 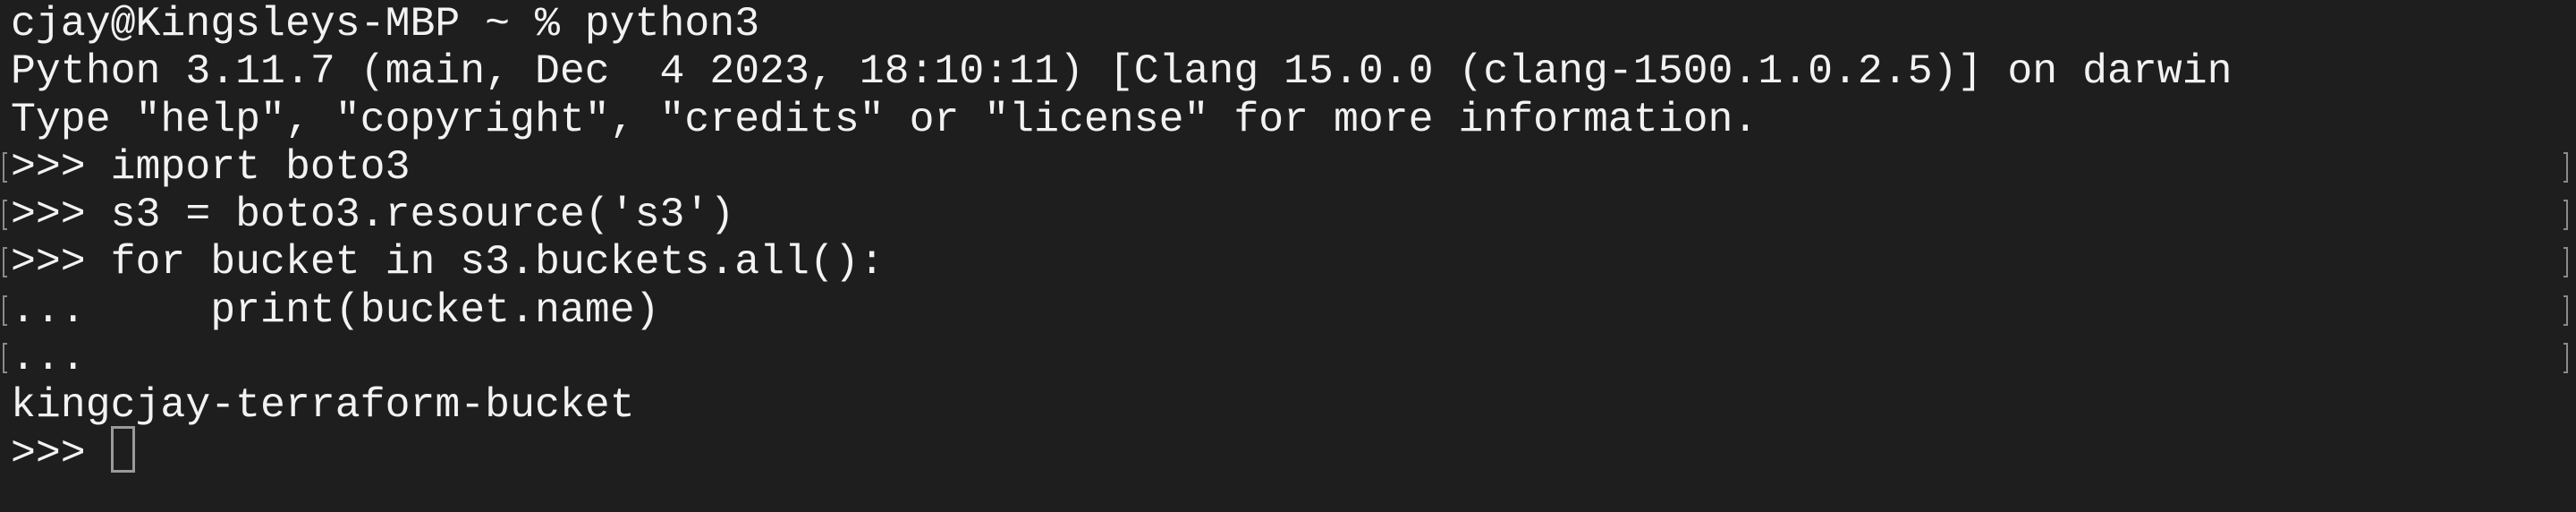 I want to click on line-text: kingcjay-terraform-bucket, so click(x=323, y=405).